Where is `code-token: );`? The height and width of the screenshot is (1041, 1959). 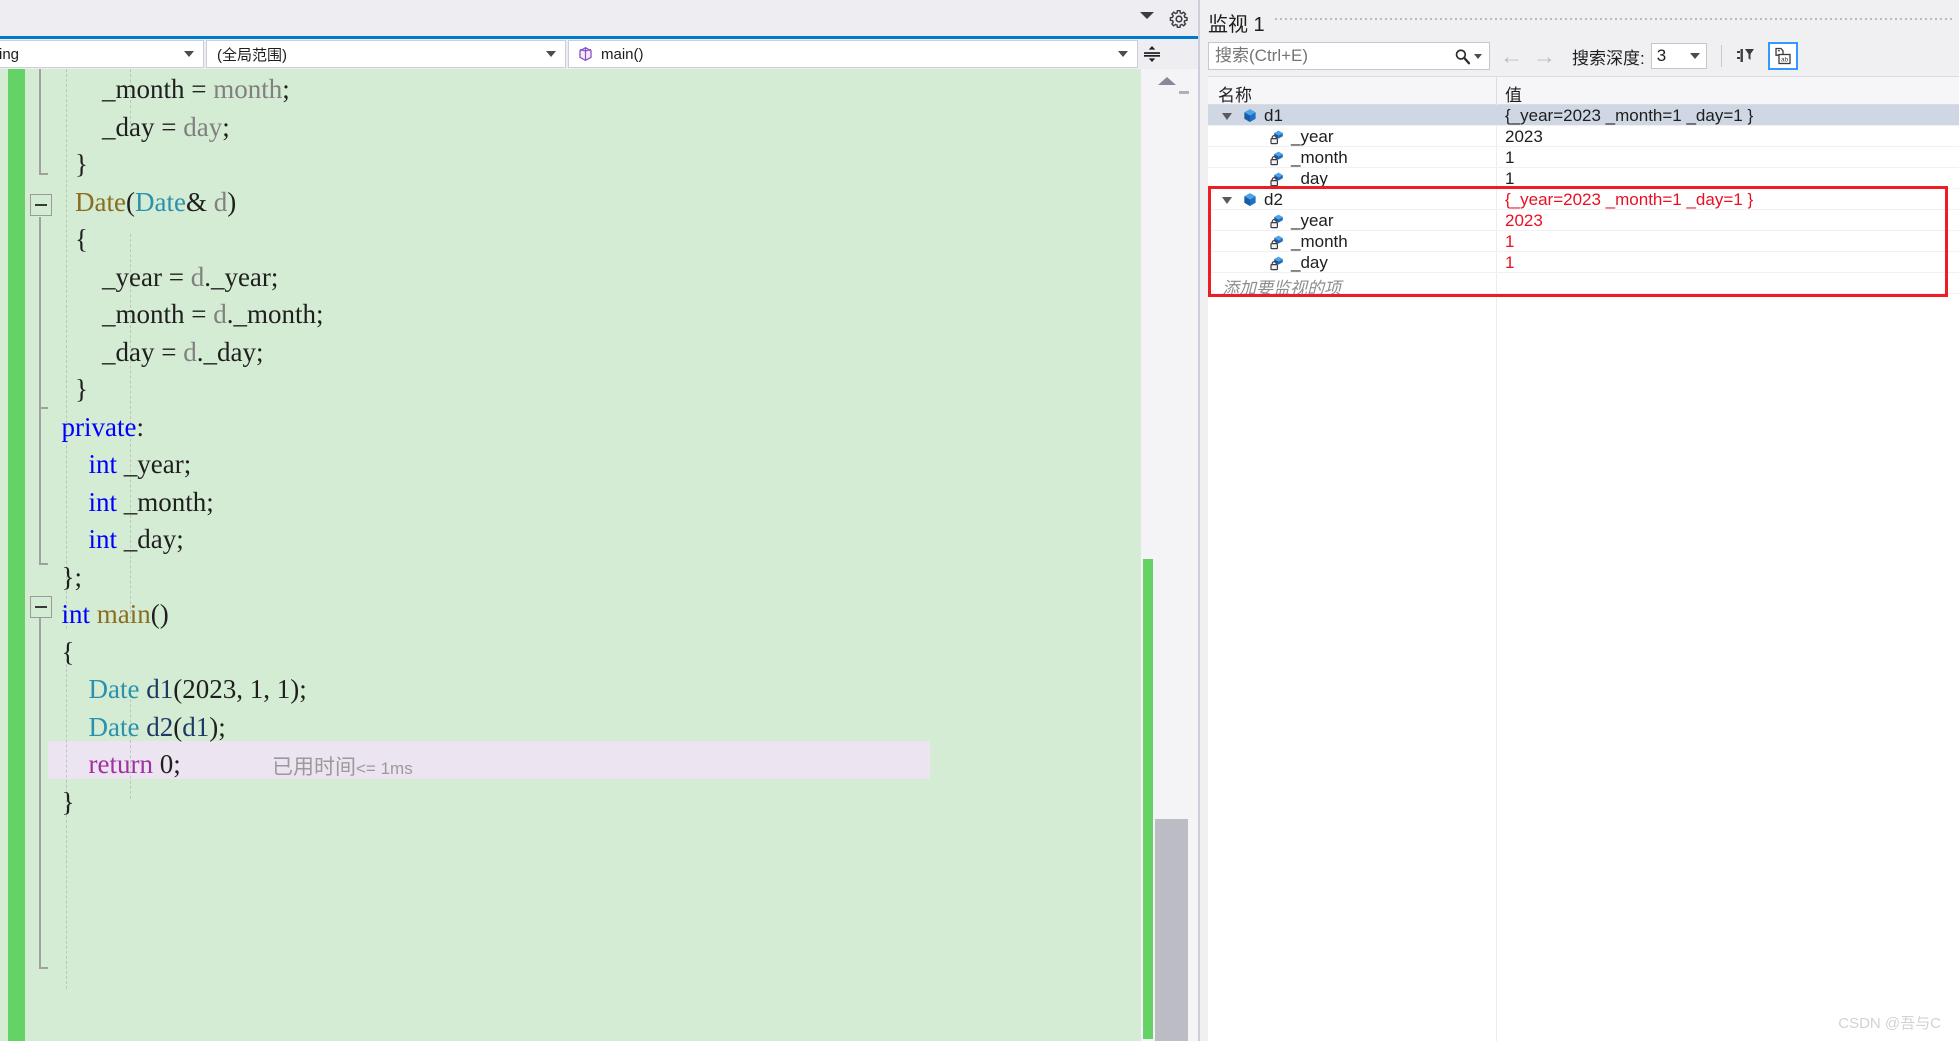 code-token: ); is located at coordinates (217, 726).